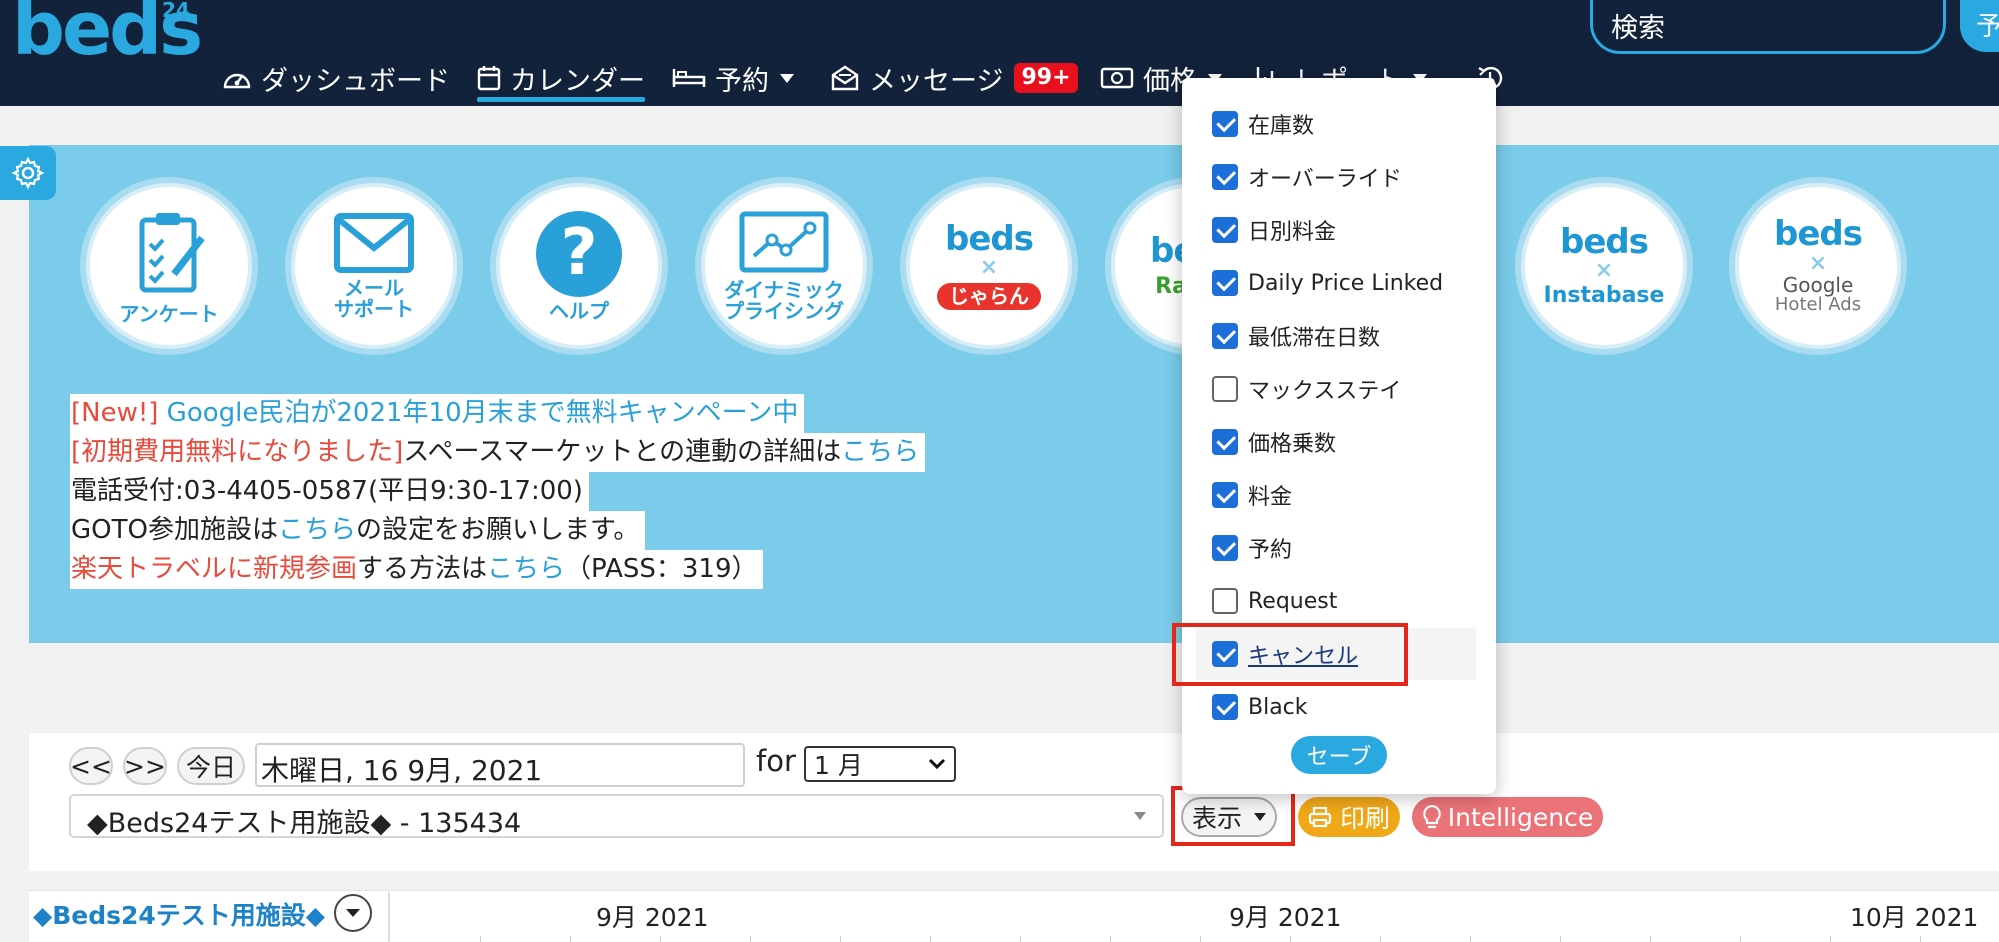 The height and width of the screenshot is (942, 1999). Describe the element at coordinates (91, 766) in the screenshot. I see `prev-button: <<` at that location.